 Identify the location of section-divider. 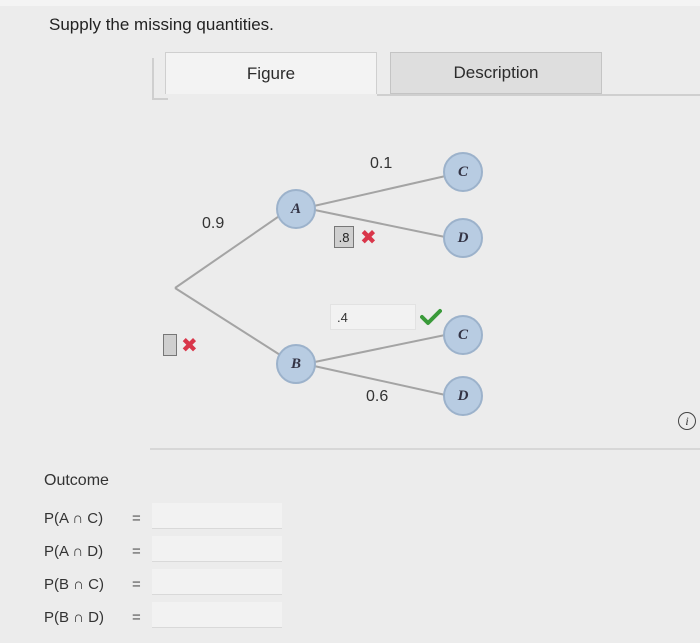
(425, 449).